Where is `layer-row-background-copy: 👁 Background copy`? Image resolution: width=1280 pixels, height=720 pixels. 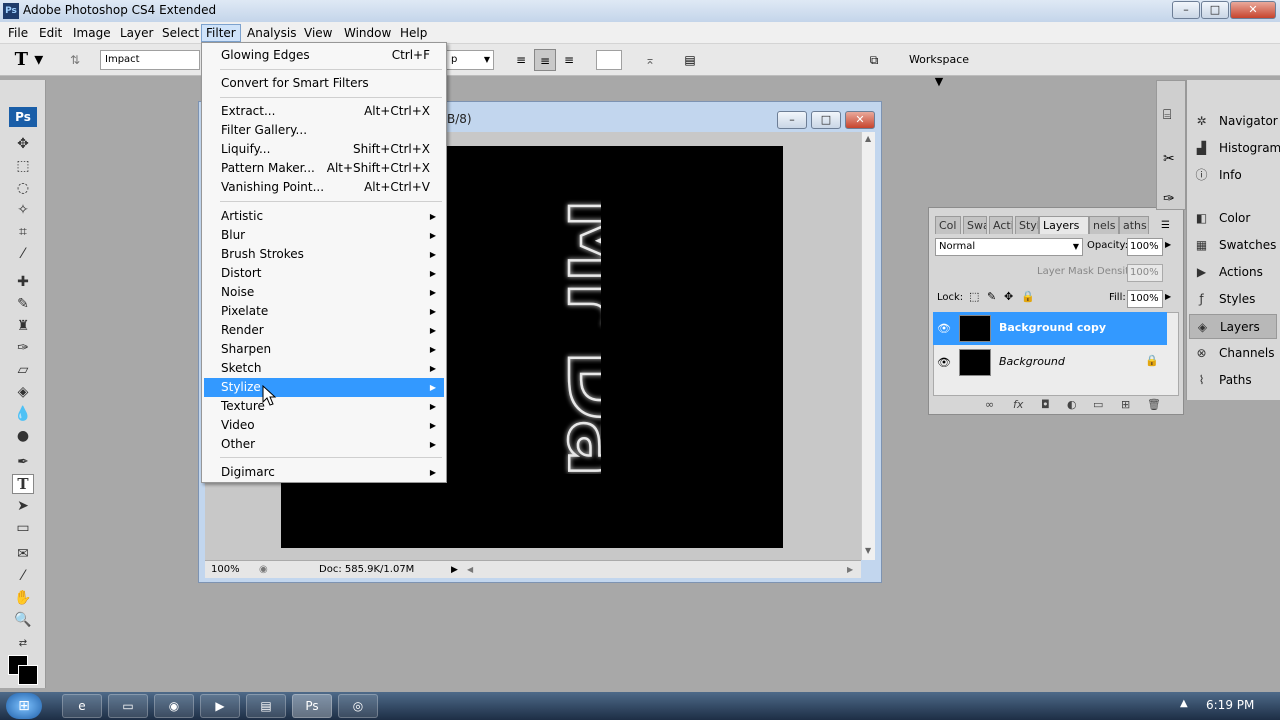
layer-row-background-copy: 👁 Background copy is located at coordinates (1050, 328).